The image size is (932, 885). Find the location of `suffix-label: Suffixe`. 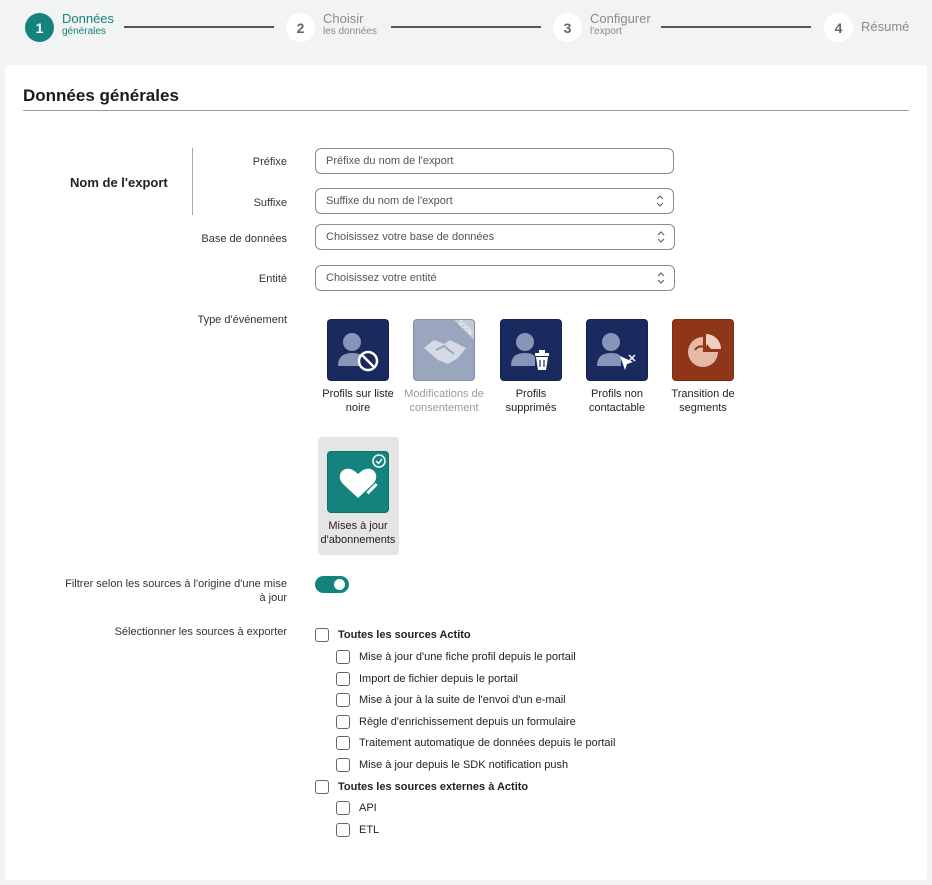

suffix-label: Suffixe is located at coordinates (270, 203).